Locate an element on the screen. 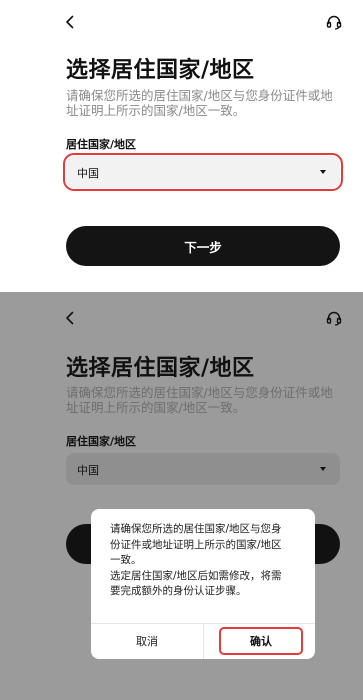 This screenshot has height=700, width=363. next-button: 下一步 is located at coordinates (203, 246).